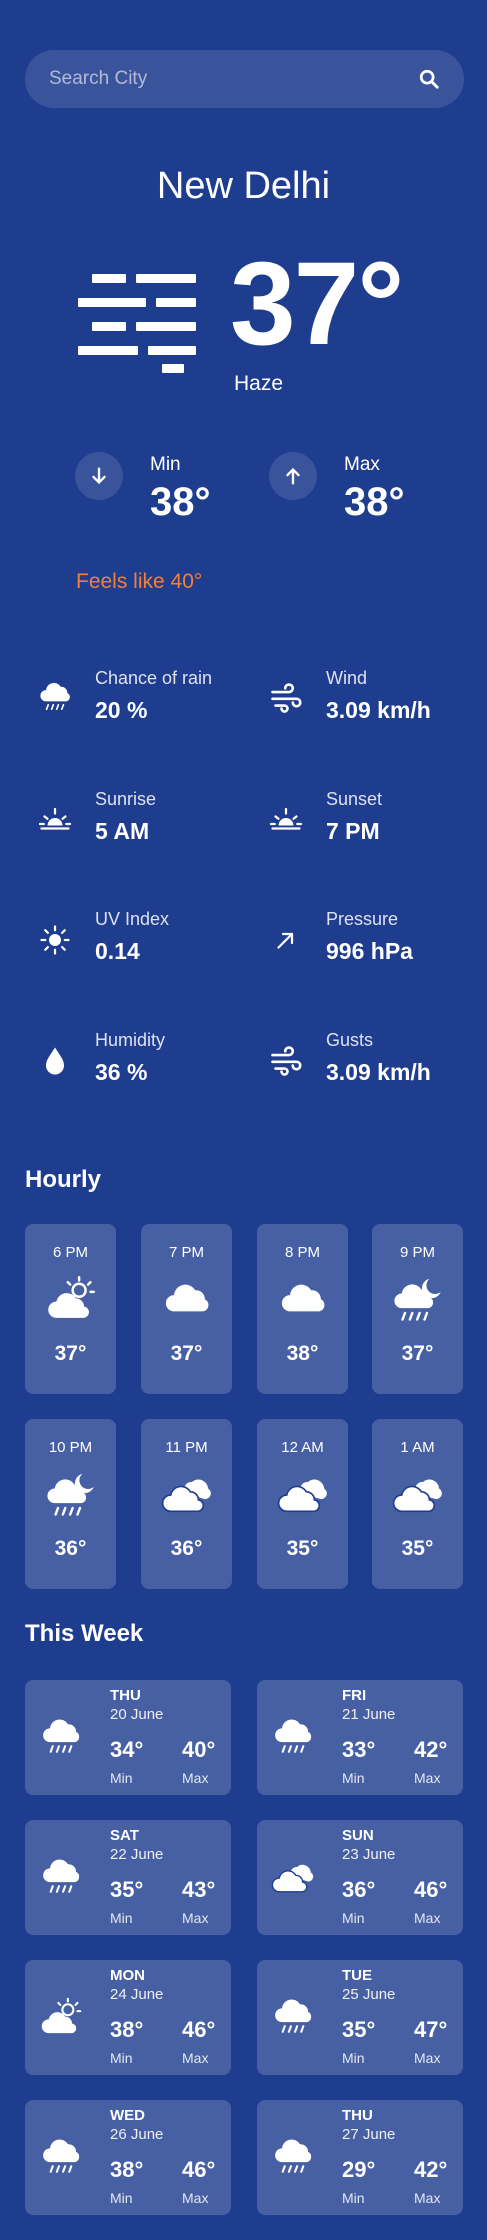 The width and height of the screenshot is (487, 2240). Describe the element at coordinates (132, 919) in the screenshot. I see `detail-label: UV Index` at that location.